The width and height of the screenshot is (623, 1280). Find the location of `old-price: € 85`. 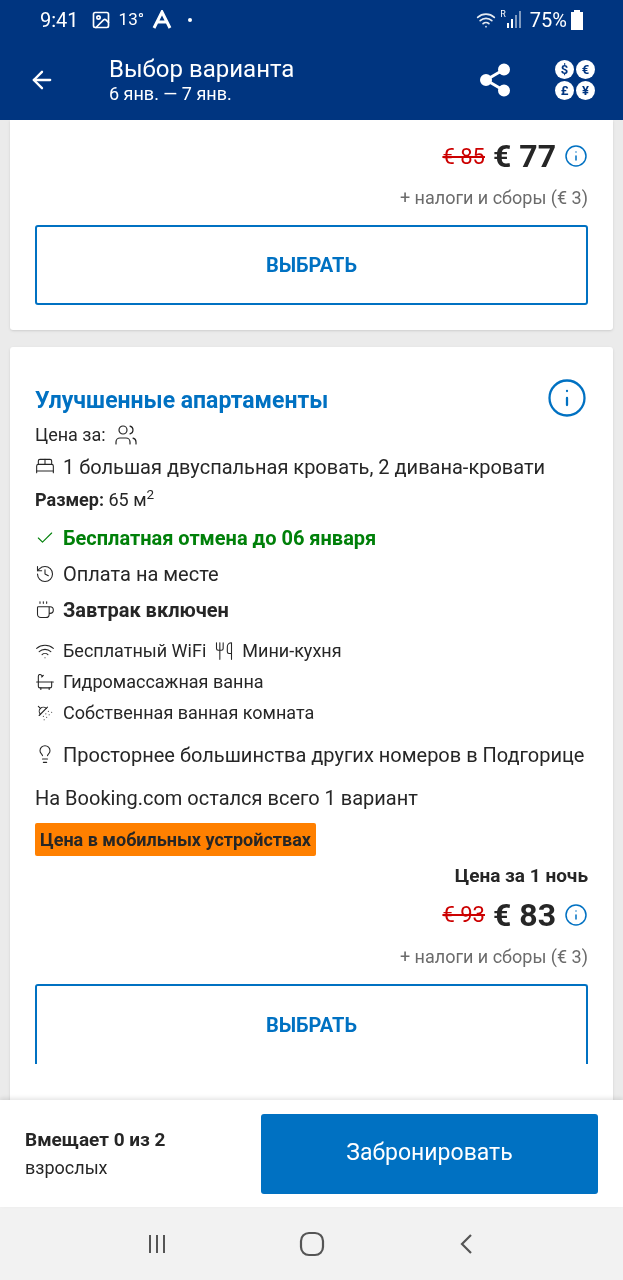

old-price: € 85 is located at coordinates (463, 156).